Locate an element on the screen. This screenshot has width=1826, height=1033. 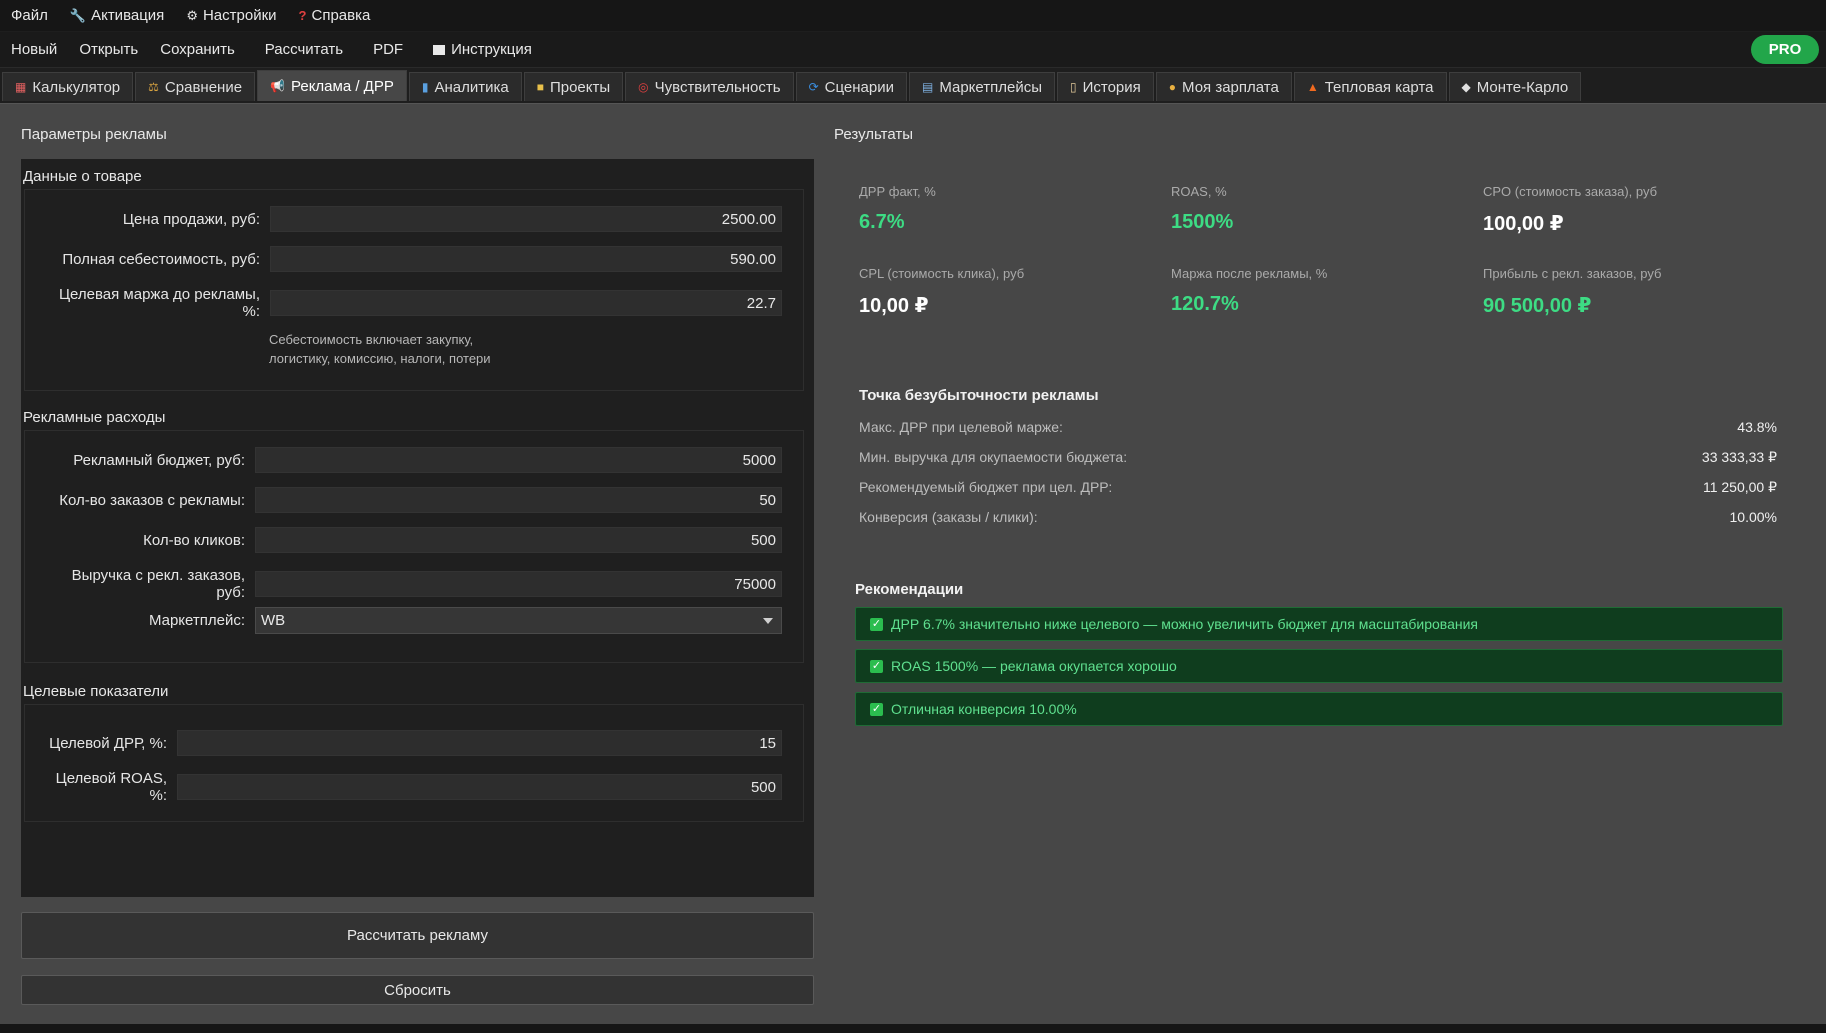
tab-label: История is located at coordinates (1111, 87).